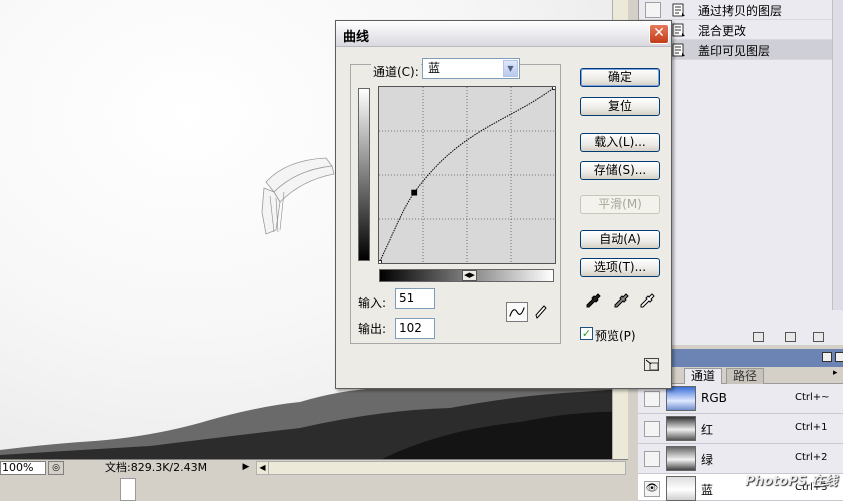 The image size is (843, 501). What do you see at coordinates (659, 34) in the screenshot?
I see `close-icon: ✕` at bounding box center [659, 34].